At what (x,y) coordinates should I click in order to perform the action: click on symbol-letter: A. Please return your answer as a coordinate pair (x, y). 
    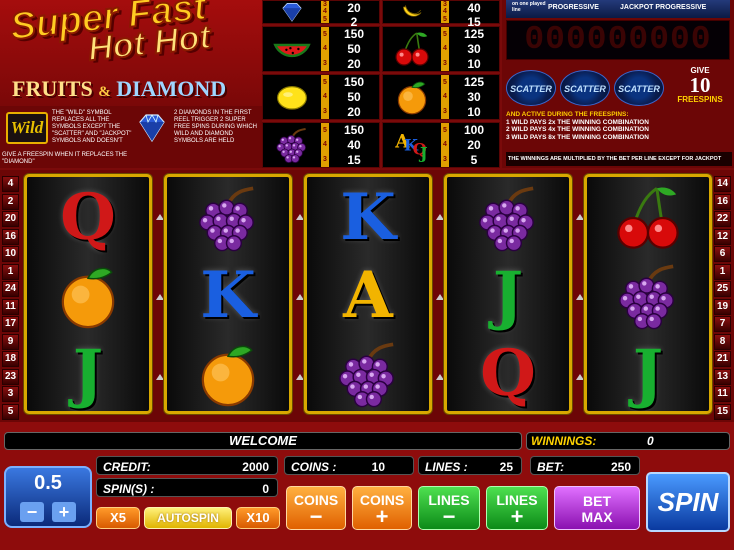
    Looking at the image, I should click on (368, 295).